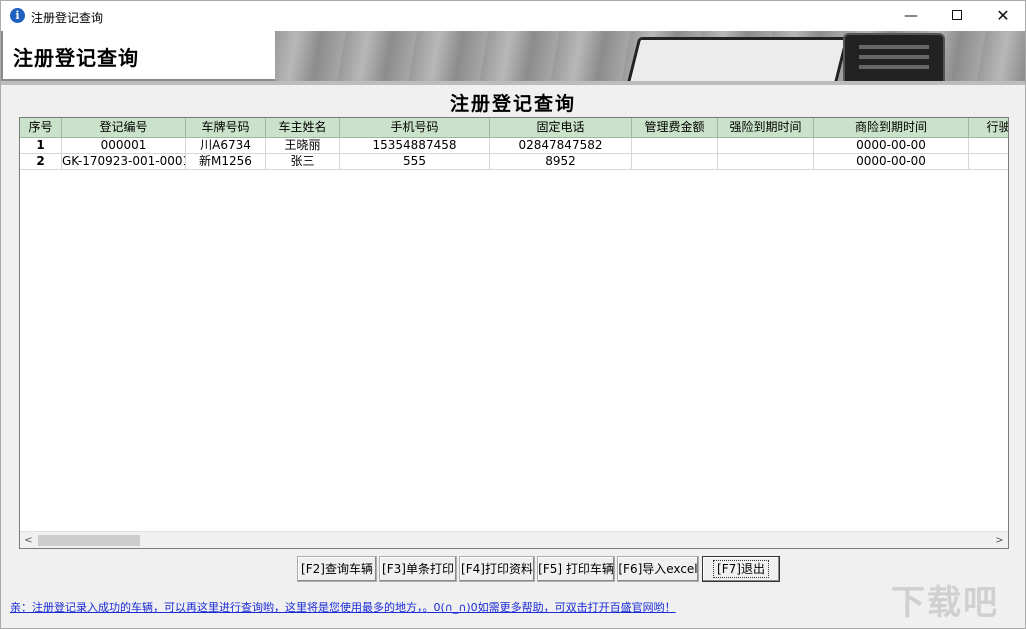  What do you see at coordinates (17, 15) in the screenshot?
I see `info-icon: i` at bounding box center [17, 15].